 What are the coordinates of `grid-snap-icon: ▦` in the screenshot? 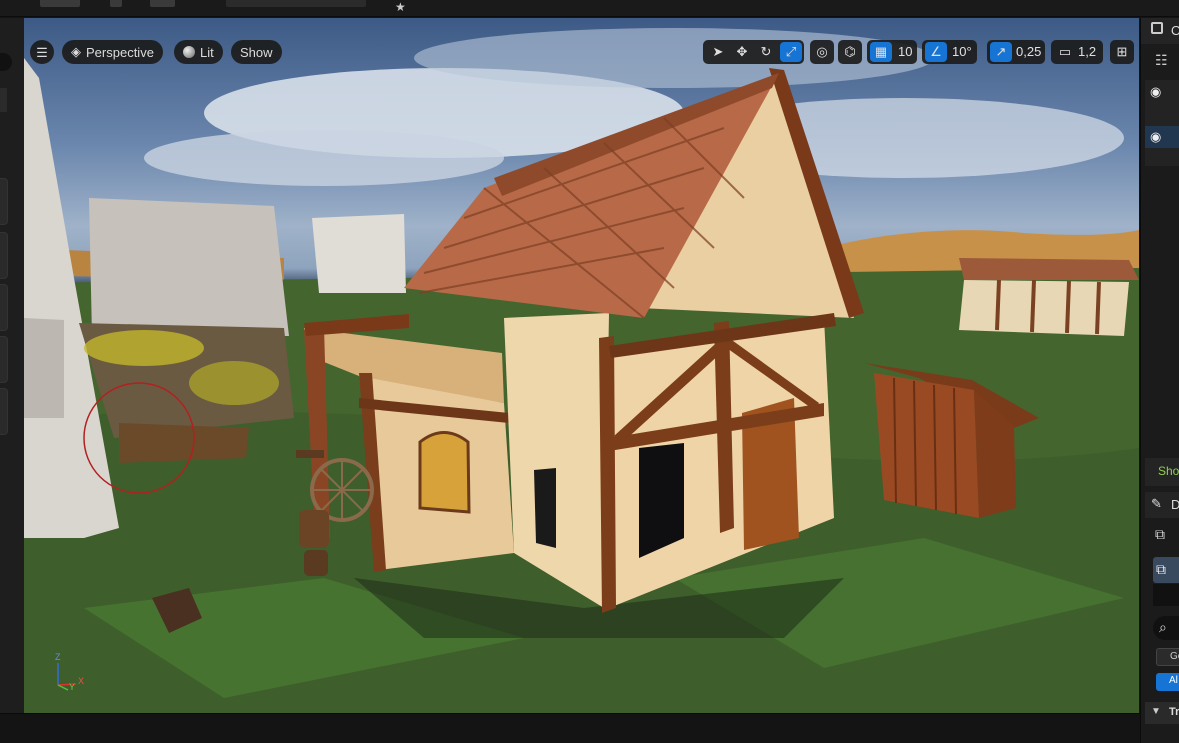 It's located at (881, 52).